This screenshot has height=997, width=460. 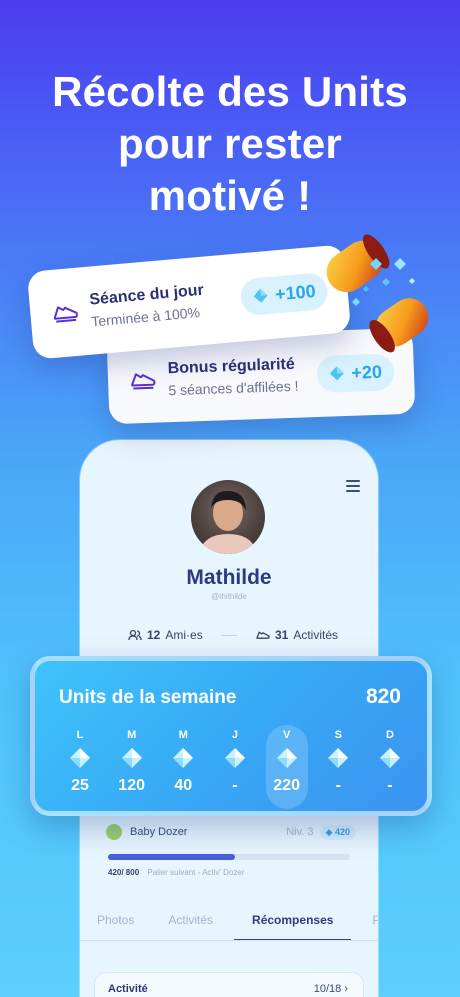 I want to click on units-week-days: L 25 M 120 M 40 J - V 220 S - D -, so click(x=235, y=767).